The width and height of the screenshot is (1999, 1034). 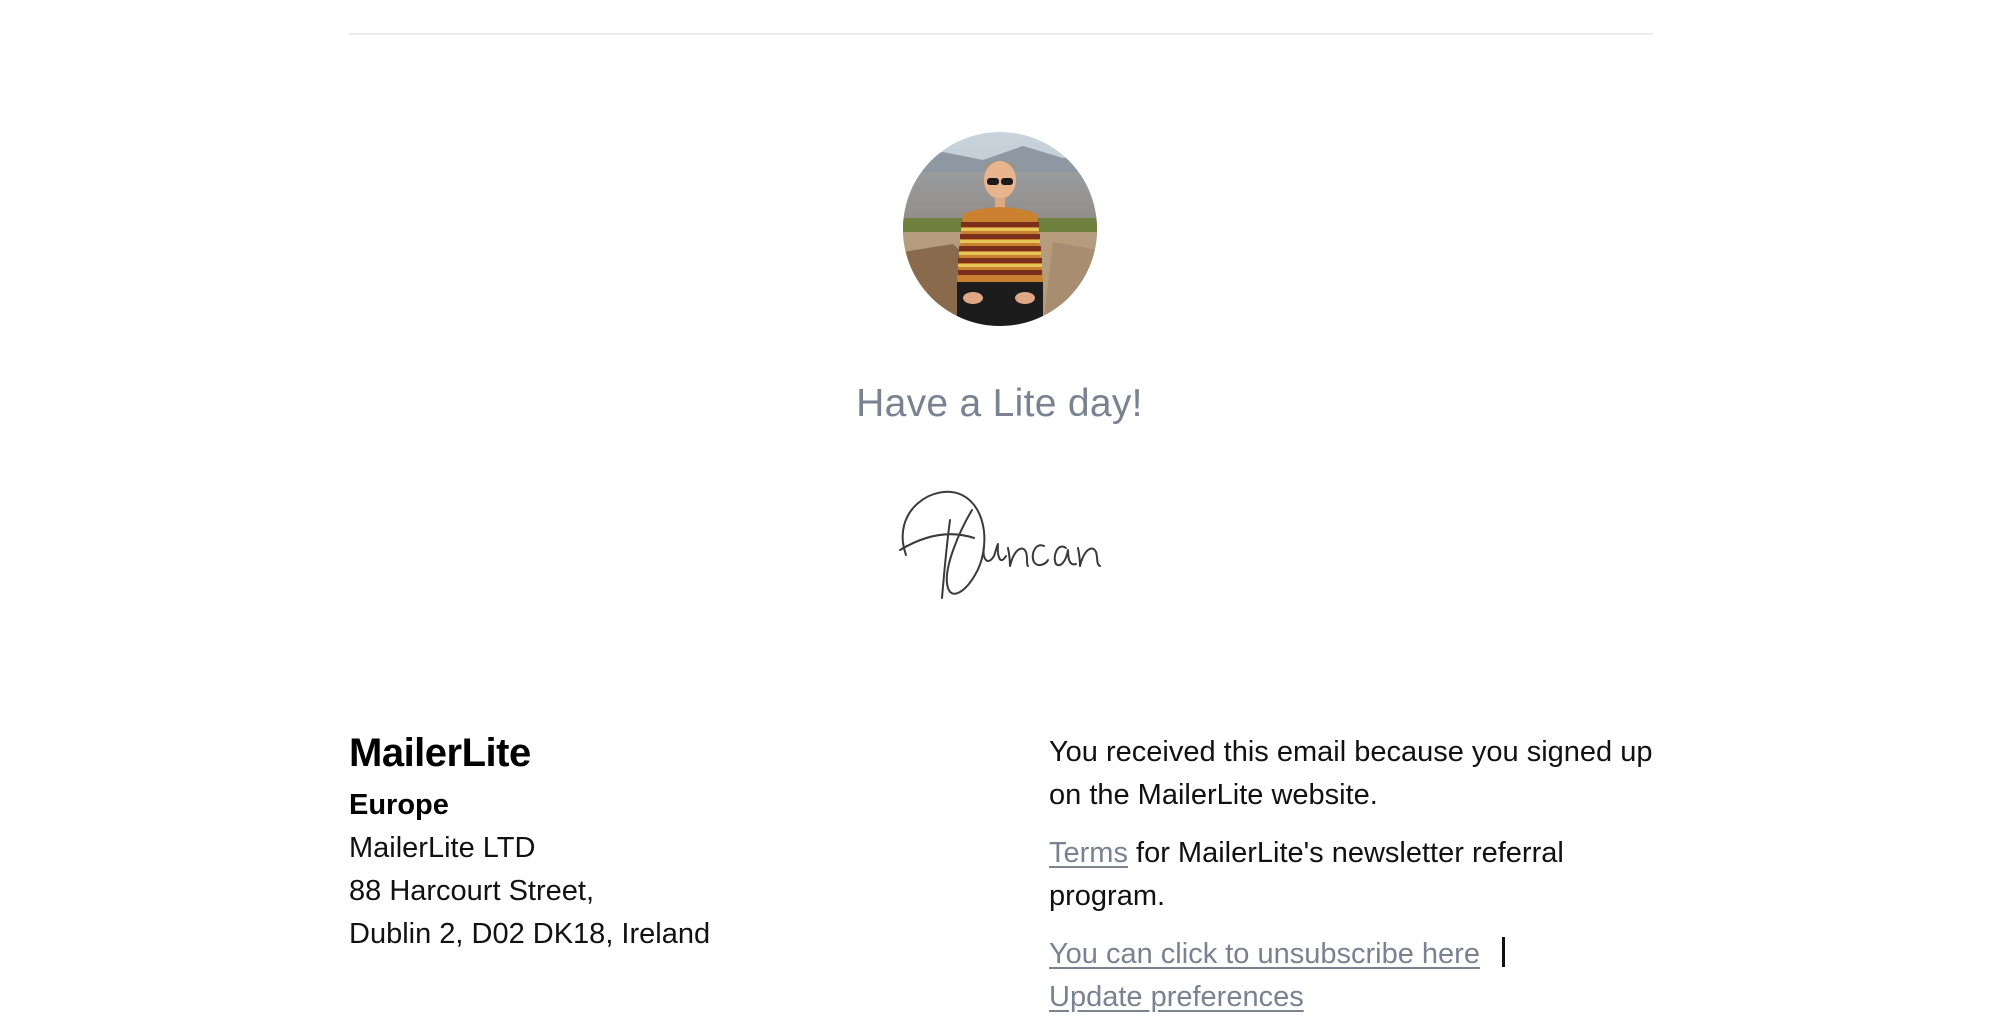 I want to click on signature-image, so click(x=1000, y=545).